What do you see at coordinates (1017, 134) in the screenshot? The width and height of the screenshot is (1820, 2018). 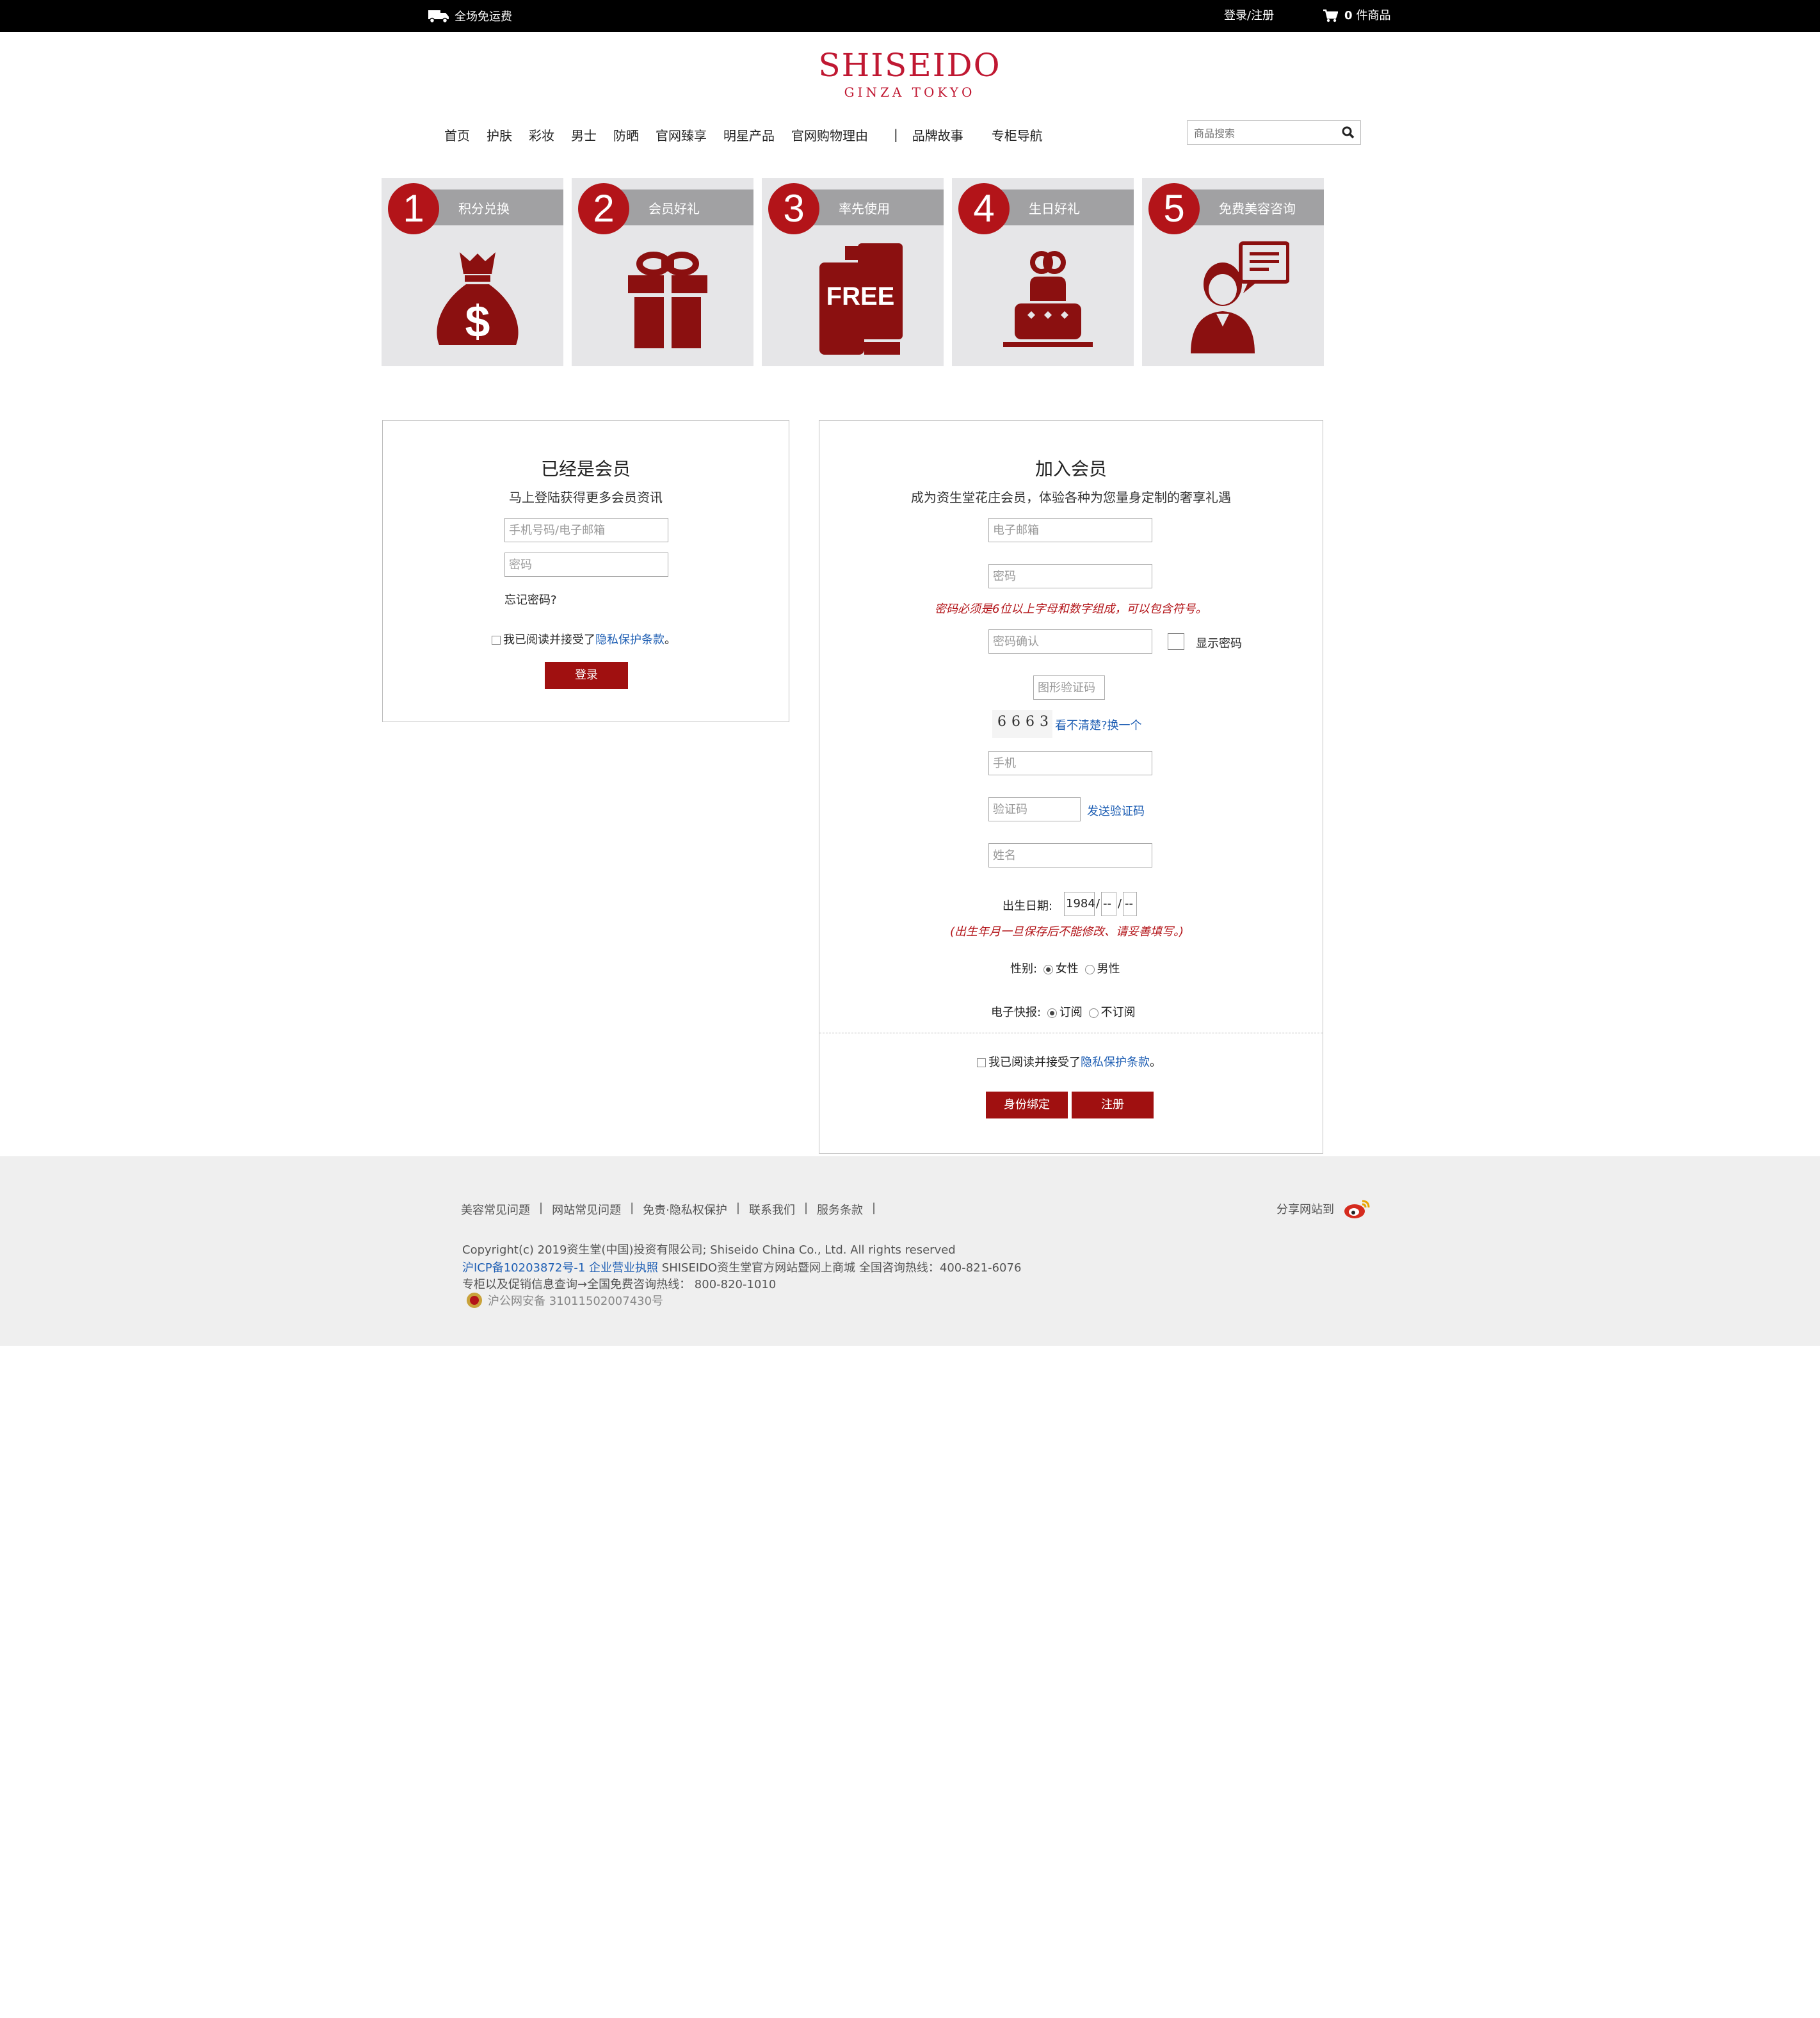 I see `nav-item-counter-guide: 专柜导航` at bounding box center [1017, 134].